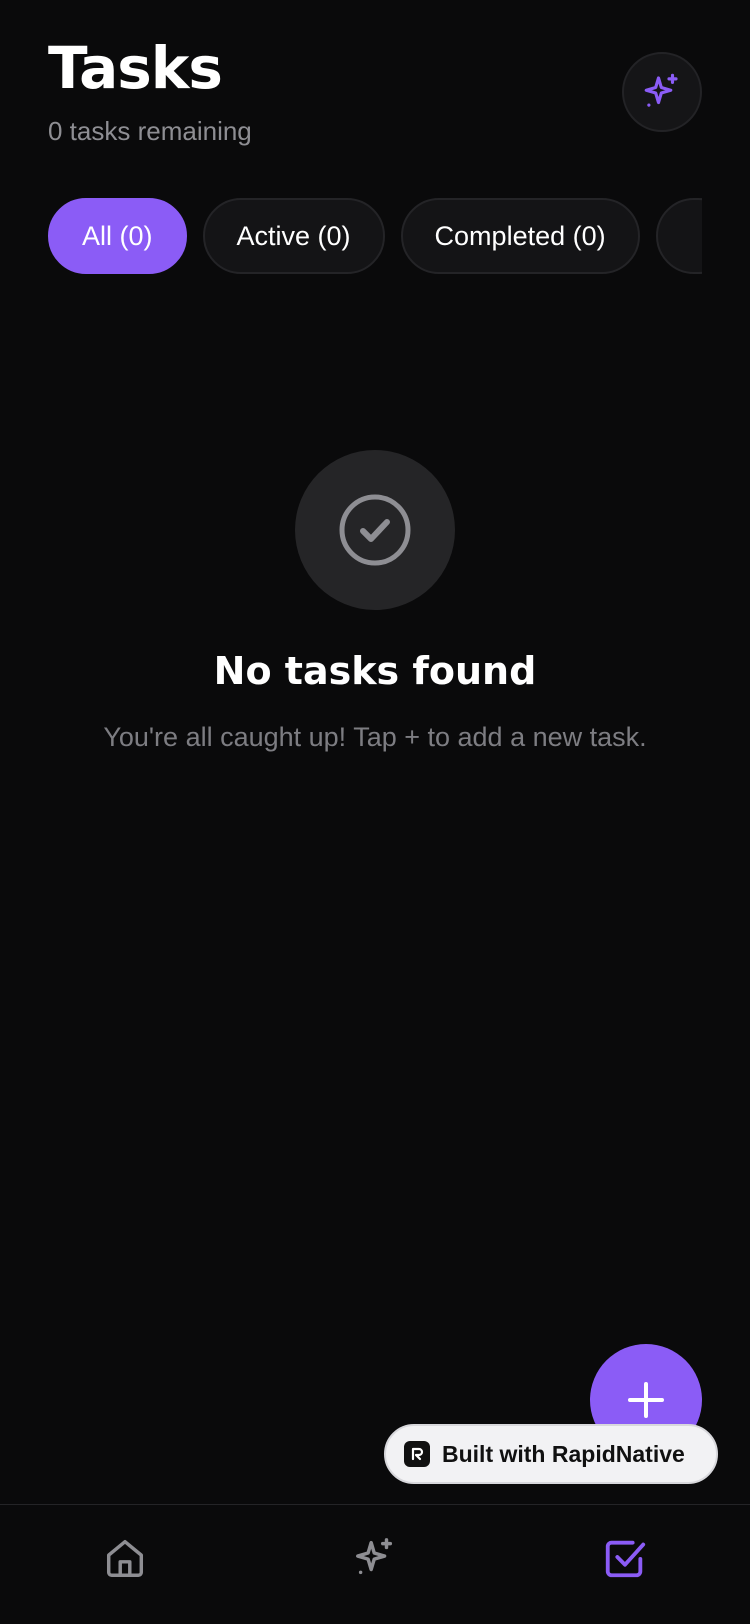 The image size is (750, 1624). I want to click on home-icon, so click(125, 1558).